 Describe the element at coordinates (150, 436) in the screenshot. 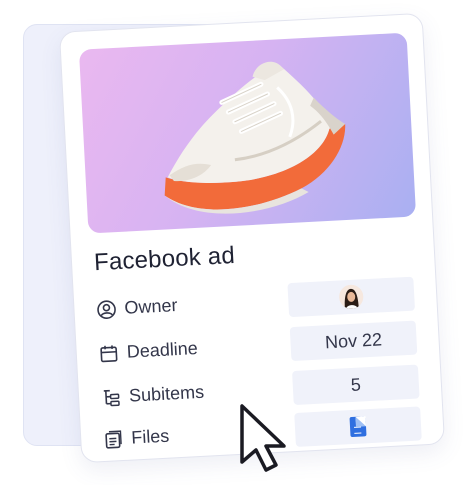

I see `field-label-files: Files` at that location.